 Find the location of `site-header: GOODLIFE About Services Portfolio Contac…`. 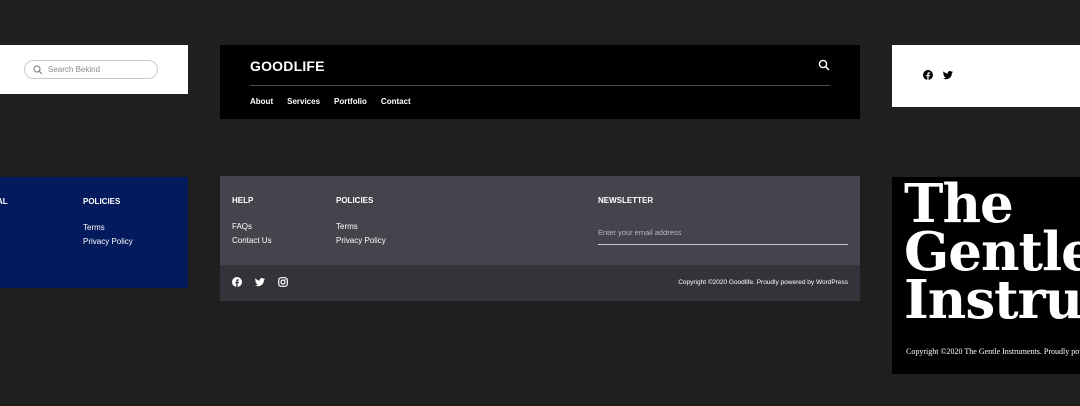

site-header: GOODLIFE About Services Portfolio Contac… is located at coordinates (540, 82).